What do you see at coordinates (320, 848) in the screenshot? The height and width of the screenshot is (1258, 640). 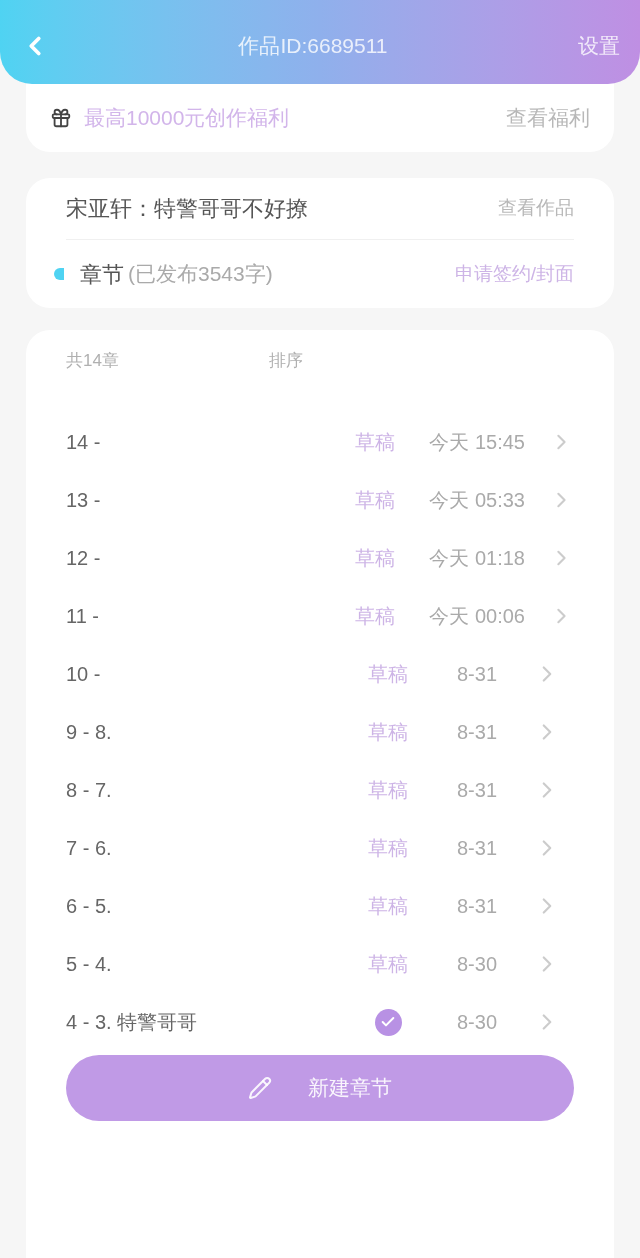 I see `chapter-row: 7 - 6. 草稿 8-31` at bounding box center [320, 848].